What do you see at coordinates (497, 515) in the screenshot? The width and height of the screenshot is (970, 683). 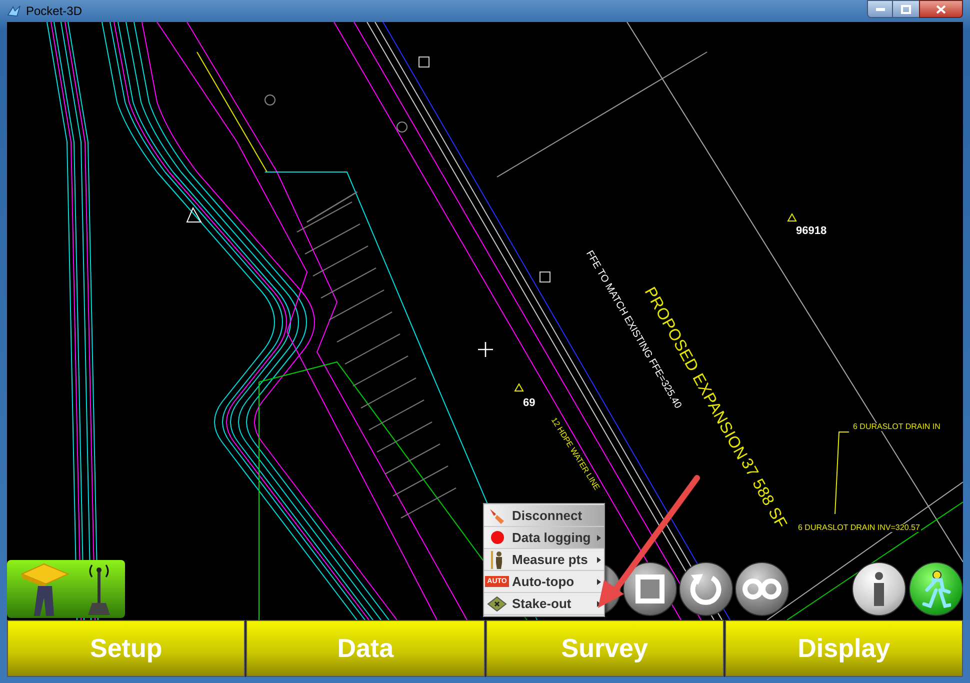 I see `plug-icon` at bounding box center [497, 515].